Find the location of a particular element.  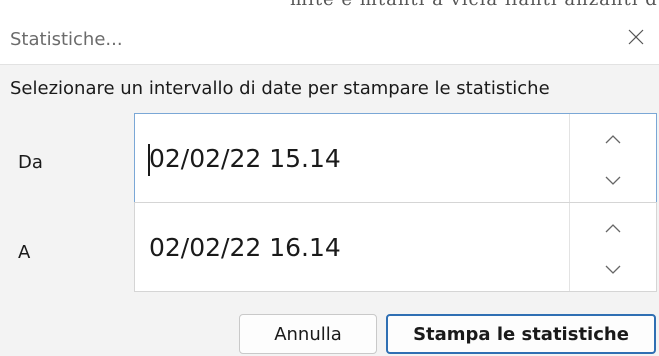

cancel-button: Annulla is located at coordinates (308, 334).